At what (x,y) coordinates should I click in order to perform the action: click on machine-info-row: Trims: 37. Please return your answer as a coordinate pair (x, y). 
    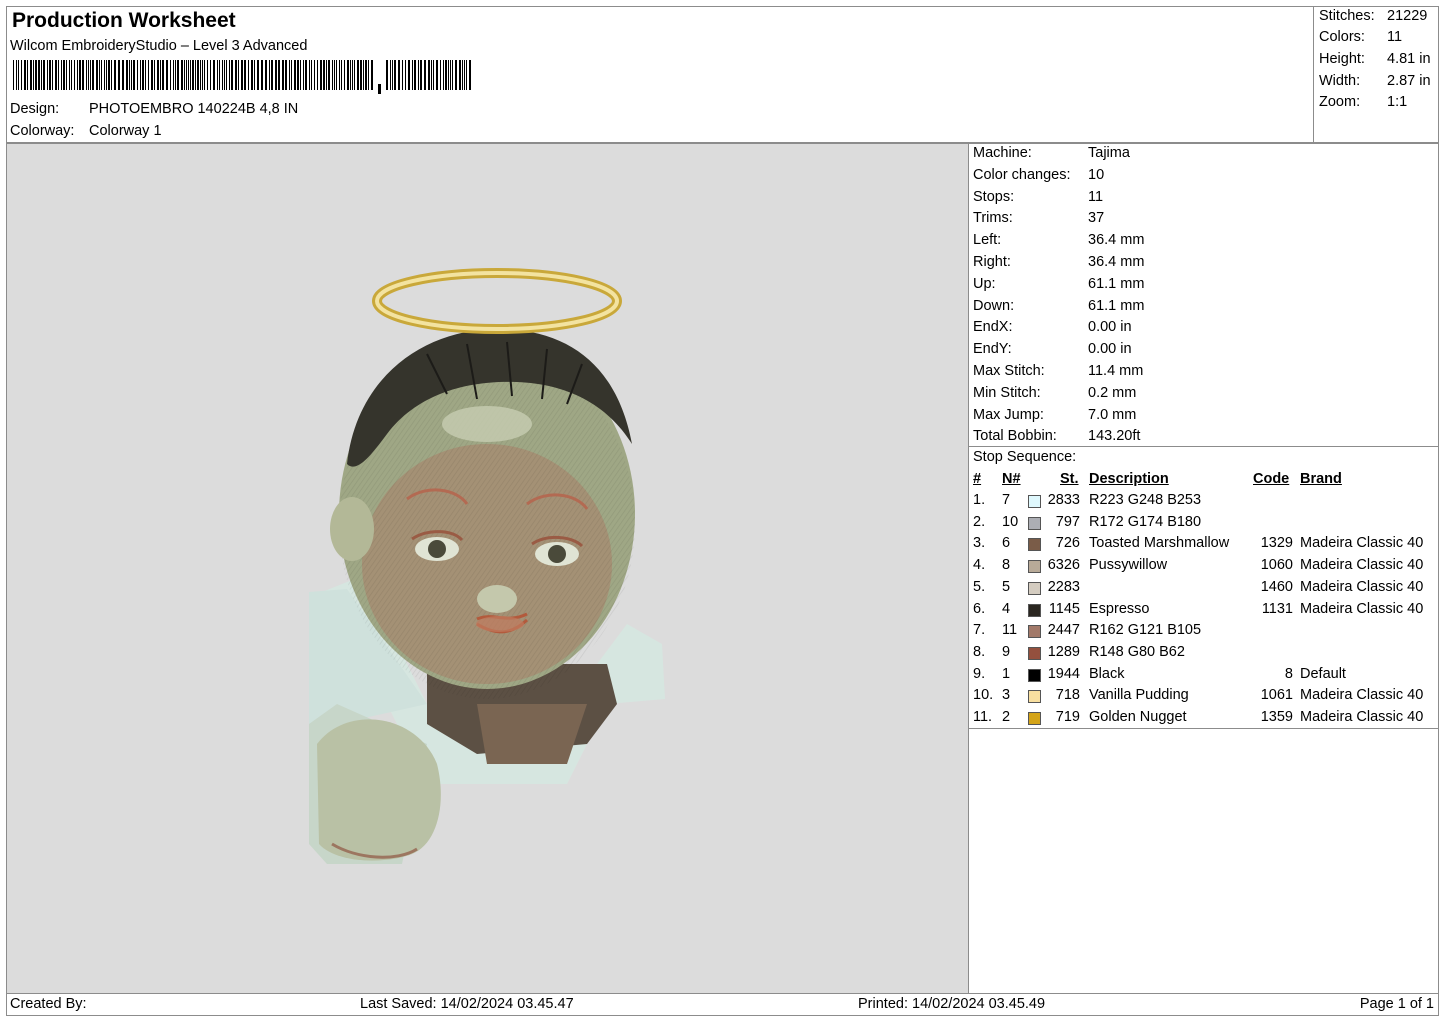
    Looking at the image, I should click on (1038, 218).